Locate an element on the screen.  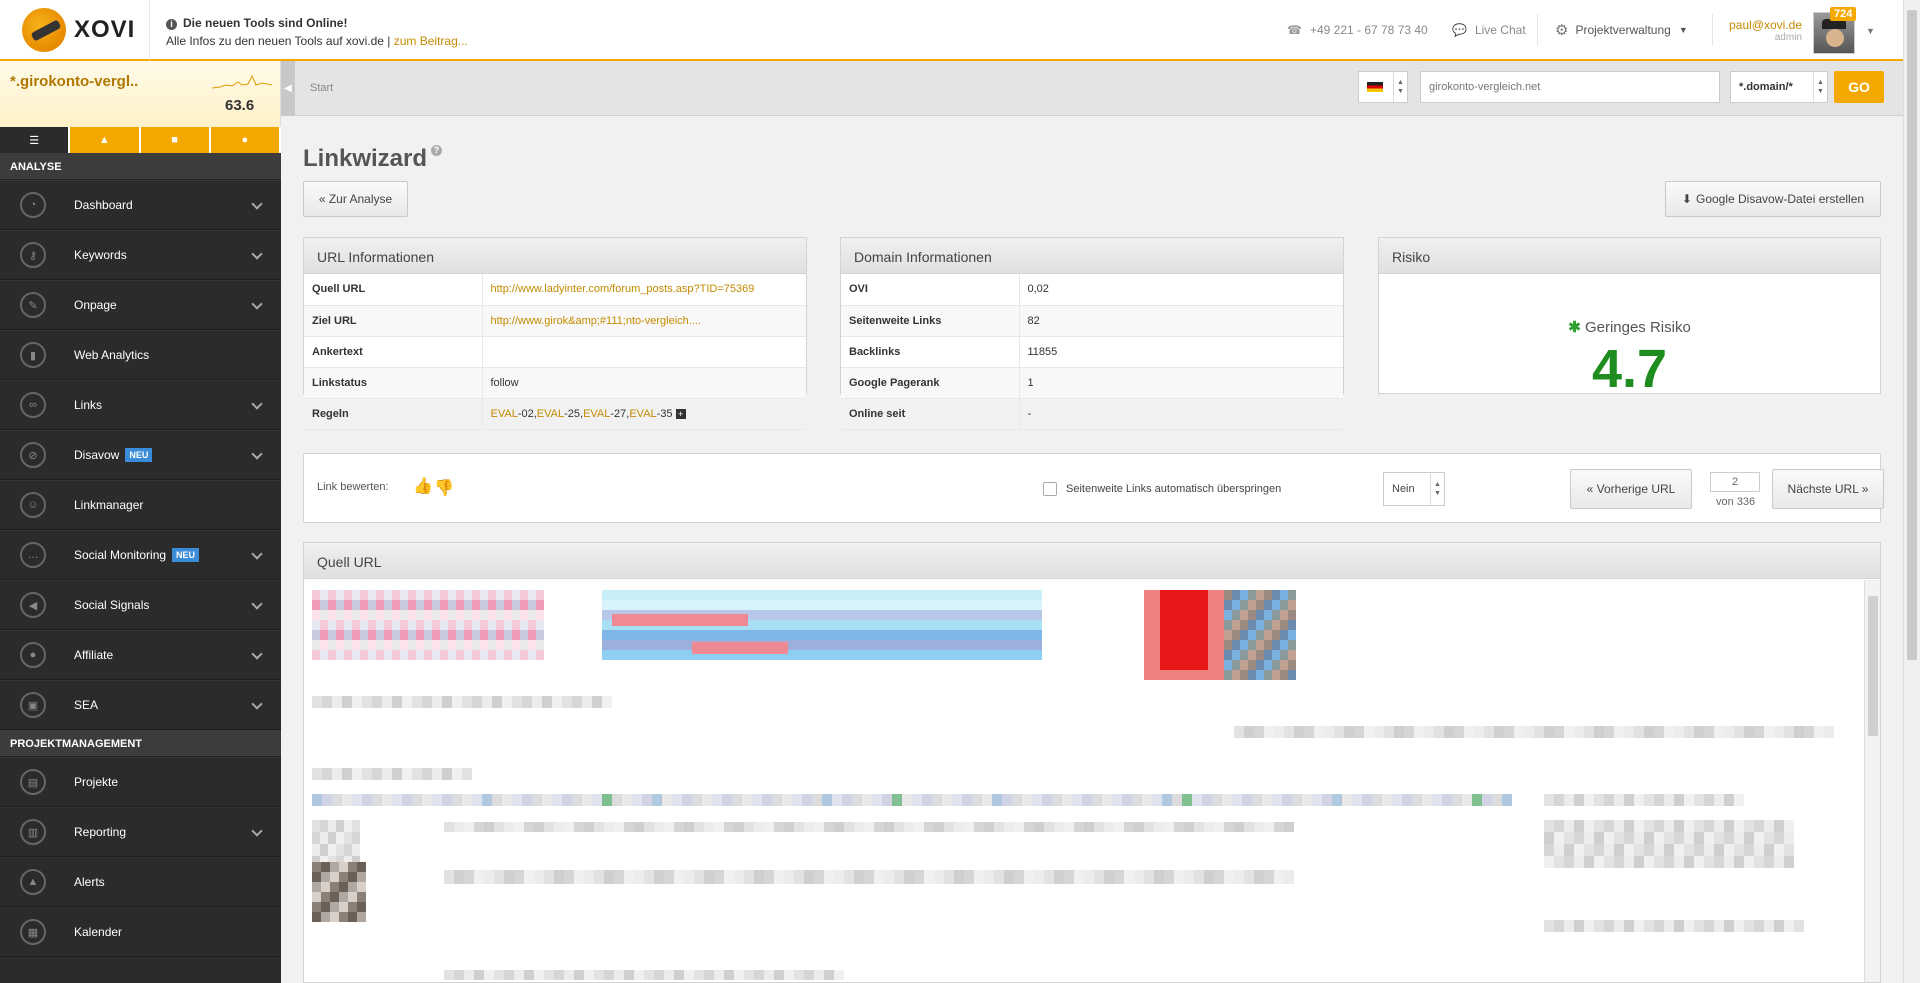
sidebar-item-linkmanager: ☺ Linkmanager is located at coordinates (140, 505).